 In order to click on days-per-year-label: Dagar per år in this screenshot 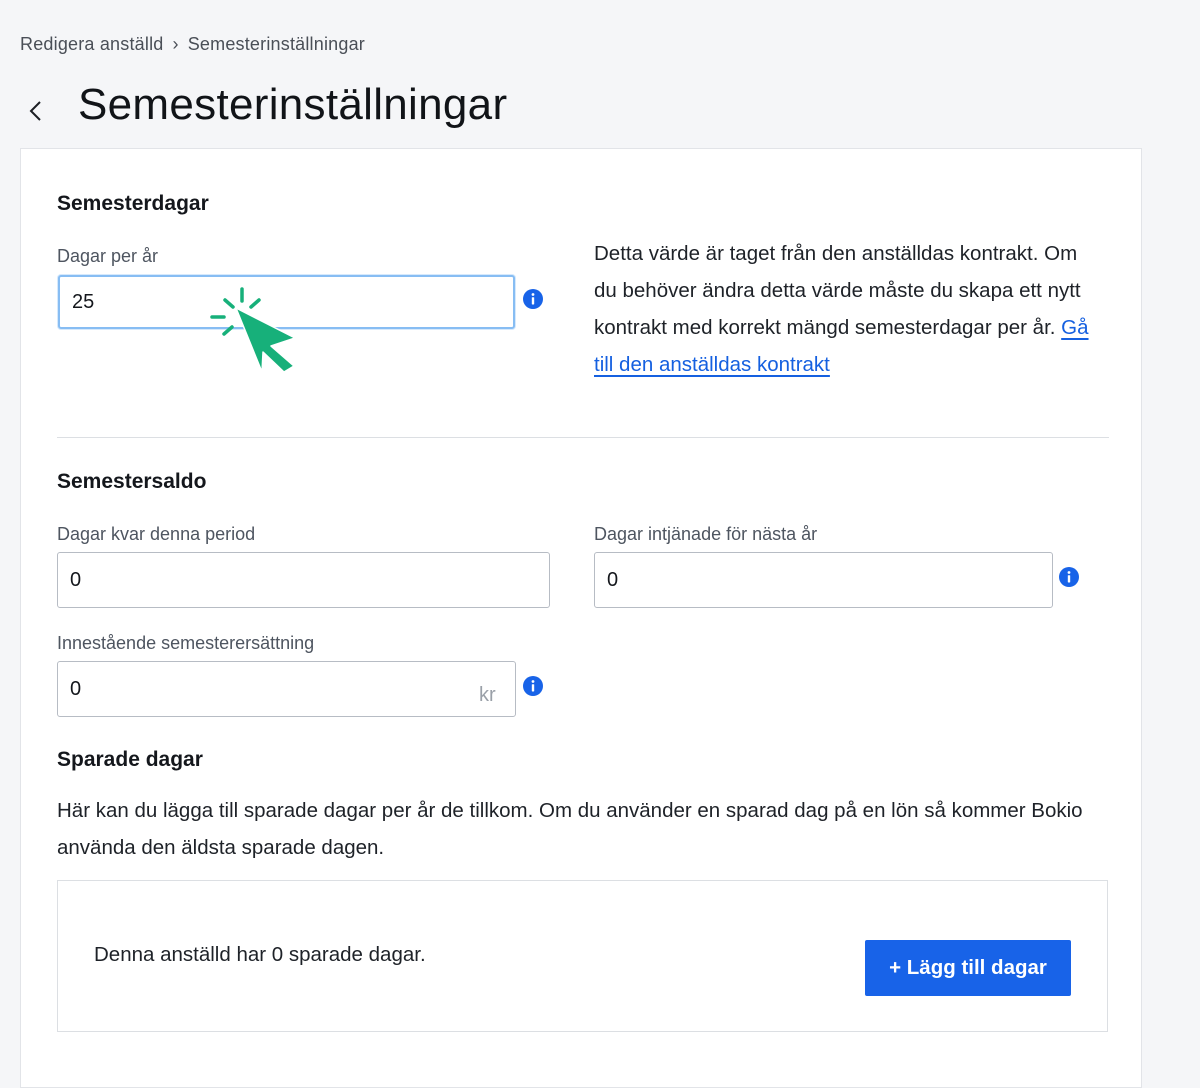, I will do `click(108, 256)`.